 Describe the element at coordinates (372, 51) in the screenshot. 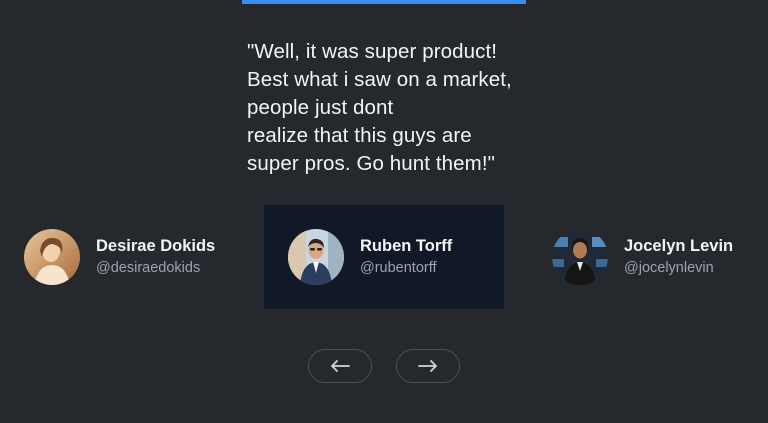

I see `quote-line: "Well, it was super product!` at that location.